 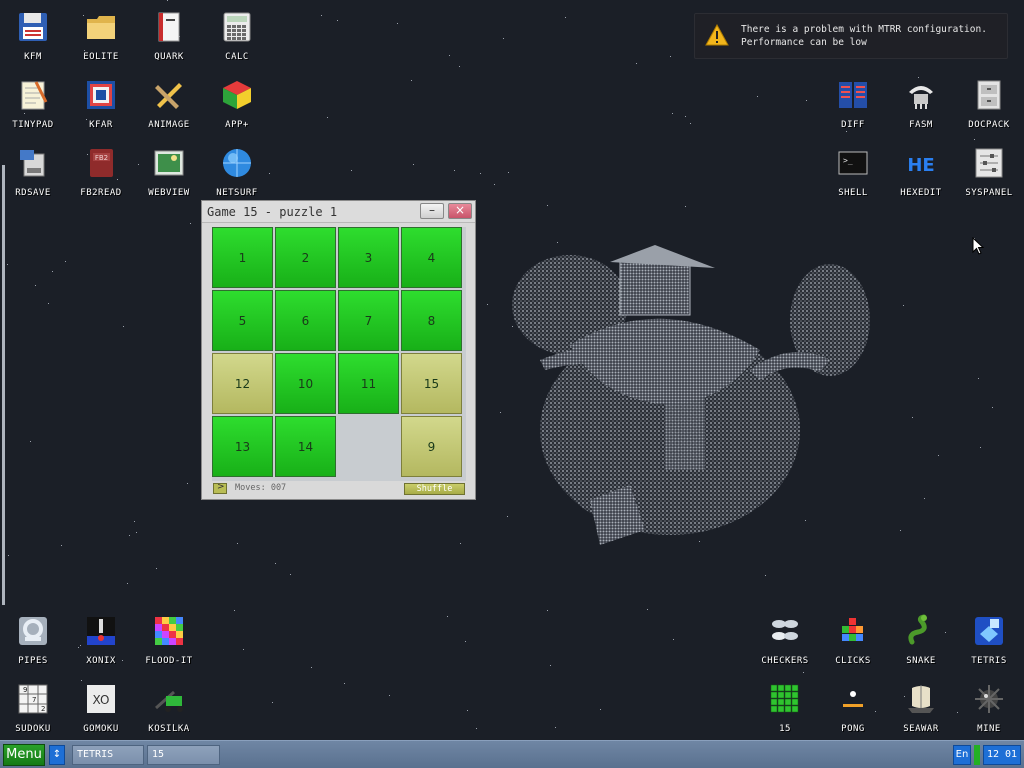 I want to click on menu-button: Menu, so click(x=24, y=755).